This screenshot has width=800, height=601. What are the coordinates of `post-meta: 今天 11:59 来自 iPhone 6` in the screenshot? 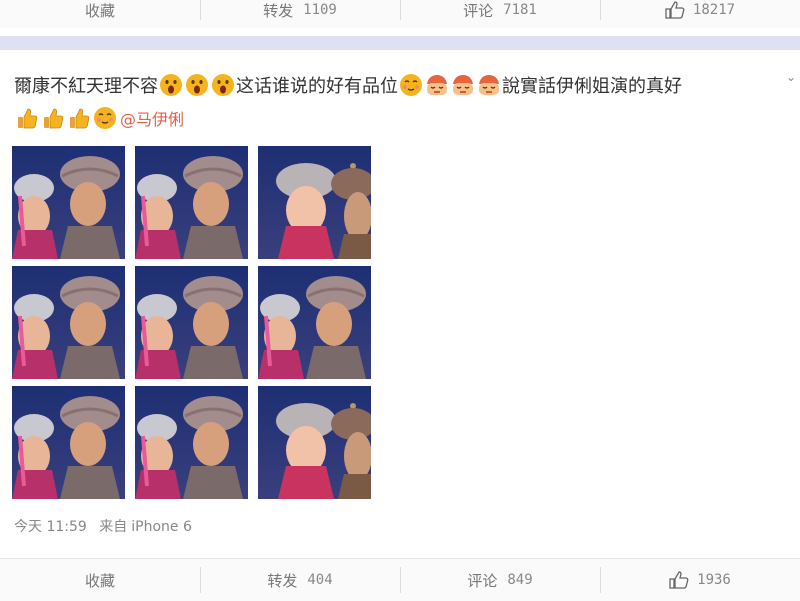 It's located at (107, 526).